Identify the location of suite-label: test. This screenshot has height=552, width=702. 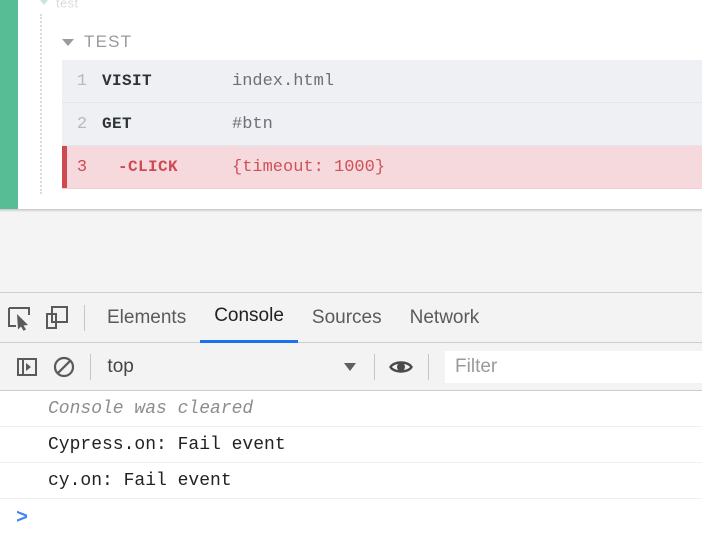
(67, 4).